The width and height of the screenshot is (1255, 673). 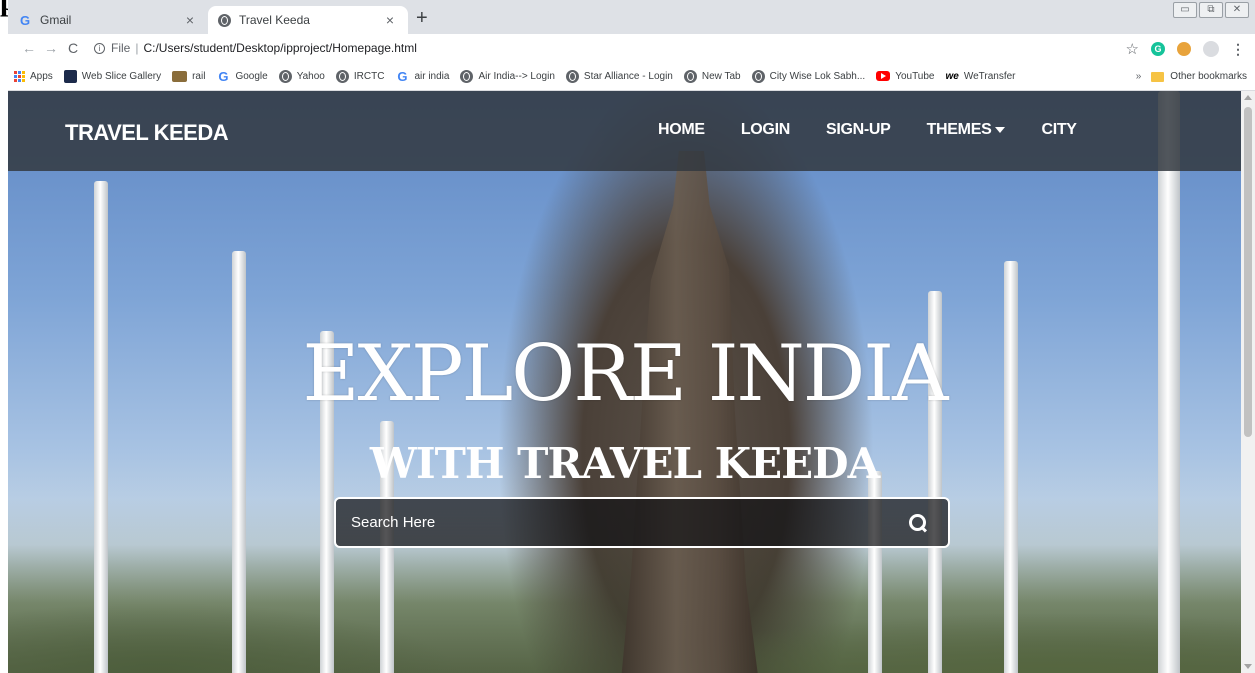 What do you see at coordinates (1211, 49) in the screenshot?
I see `profile-icon` at bounding box center [1211, 49].